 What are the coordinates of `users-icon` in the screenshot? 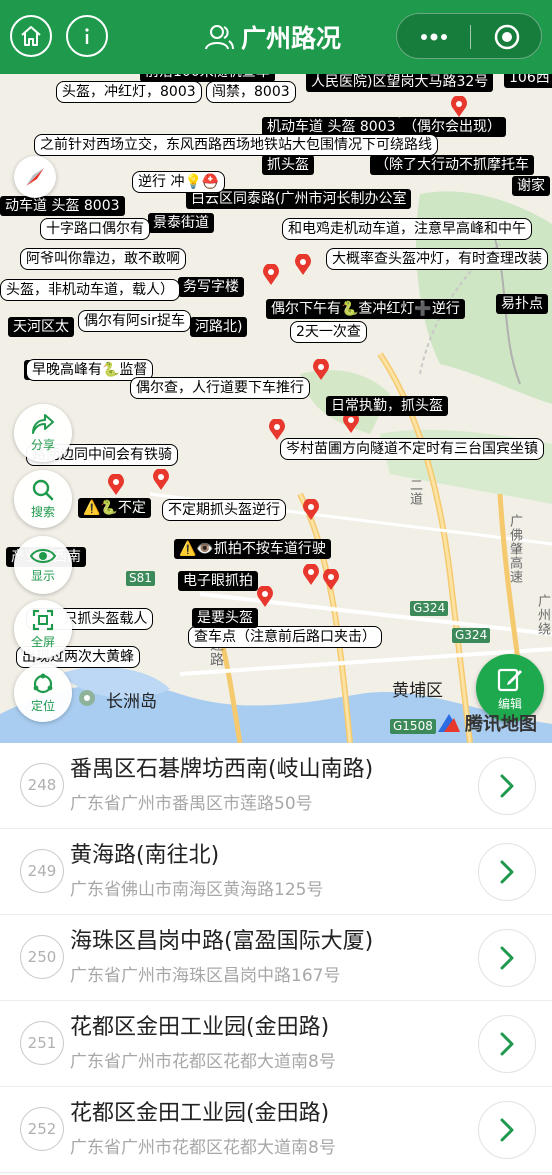 It's located at (219, 37).